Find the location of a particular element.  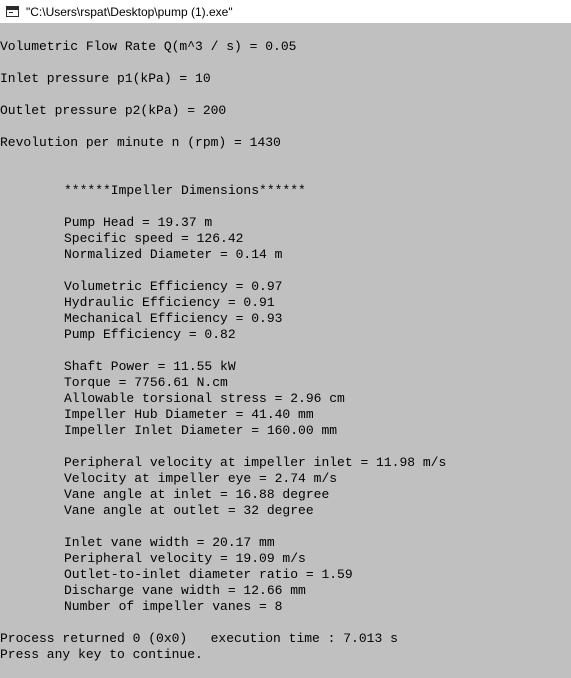

normalized-diameter-line: Normalized Diameter = 0.14 m is located at coordinates (173, 254).